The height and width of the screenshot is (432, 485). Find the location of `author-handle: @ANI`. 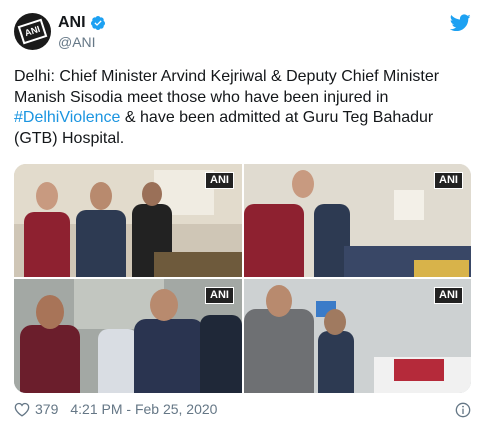

author-handle: @ANI is located at coordinates (77, 42).